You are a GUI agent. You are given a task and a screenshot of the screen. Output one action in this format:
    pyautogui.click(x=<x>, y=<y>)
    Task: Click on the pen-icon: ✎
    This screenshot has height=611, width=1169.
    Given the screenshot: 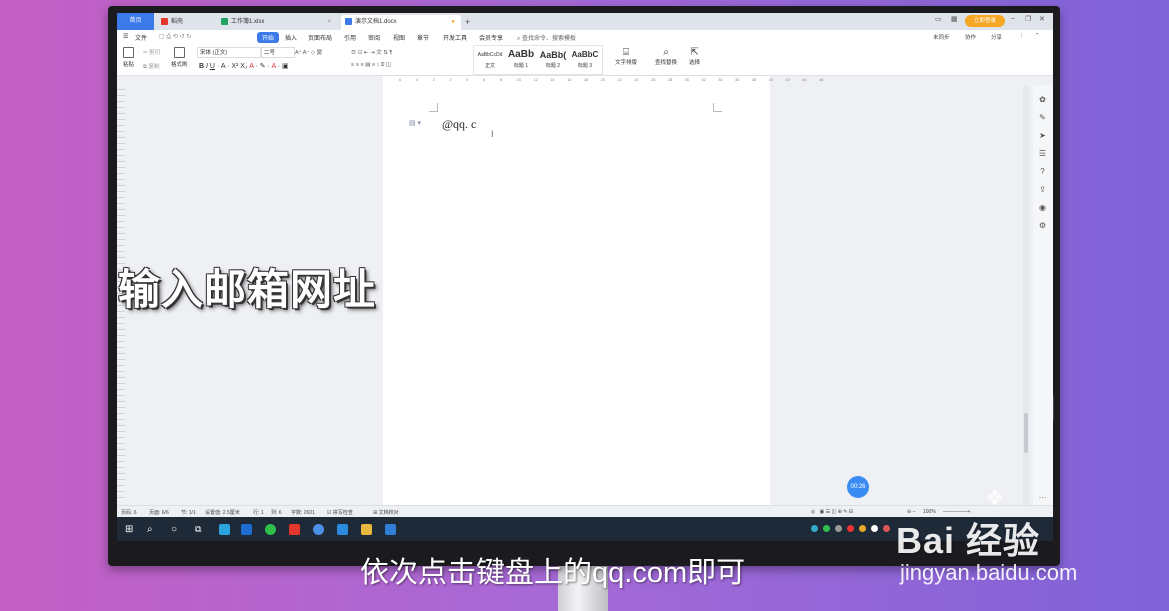 What is the action you would take?
    pyautogui.click(x=1042, y=117)
    